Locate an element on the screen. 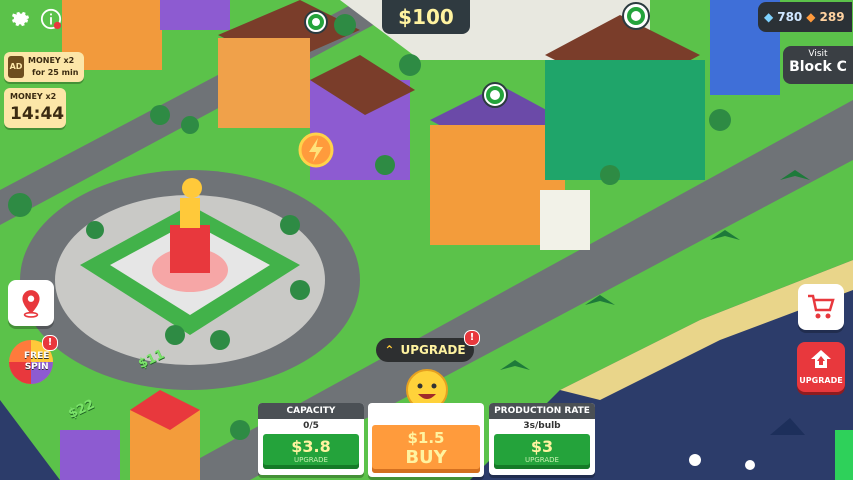 This screenshot has height=480, width=853. money-boost-timer: MONEY x2 14:44 is located at coordinates (35, 108).